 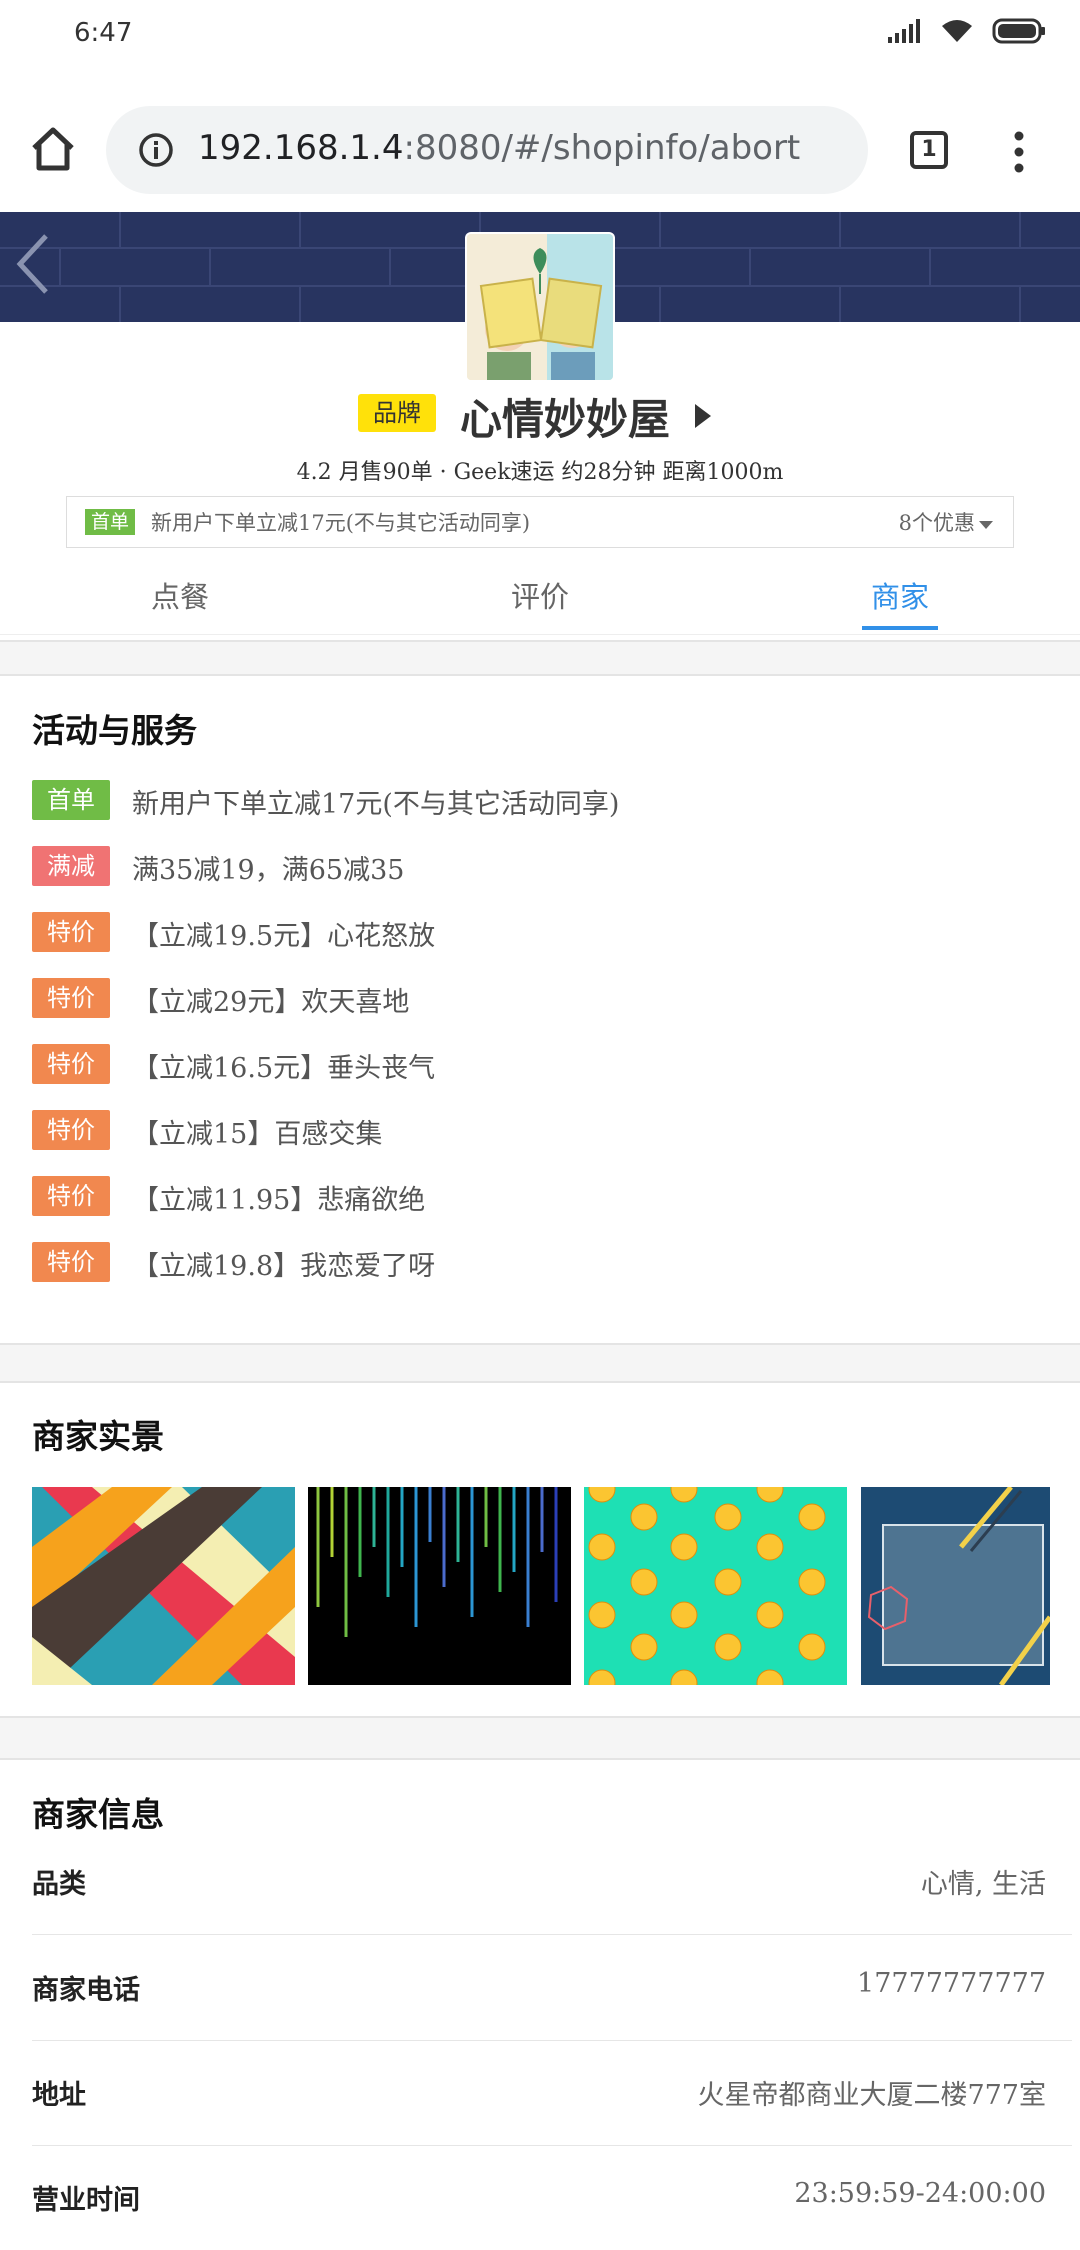 What do you see at coordinates (376, 804) in the screenshot?
I see `activity-text: 新用户下单立减17元(不与其它活动同享)` at bounding box center [376, 804].